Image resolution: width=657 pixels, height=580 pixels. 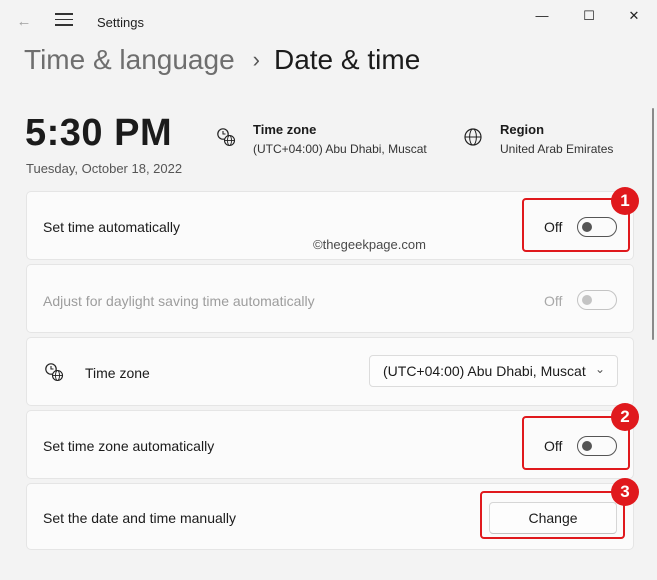 What do you see at coordinates (129, 446) in the screenshot?
I see `set-time-zone-automatically-label: Set time zone automatically` at bounding box center [129, 446].